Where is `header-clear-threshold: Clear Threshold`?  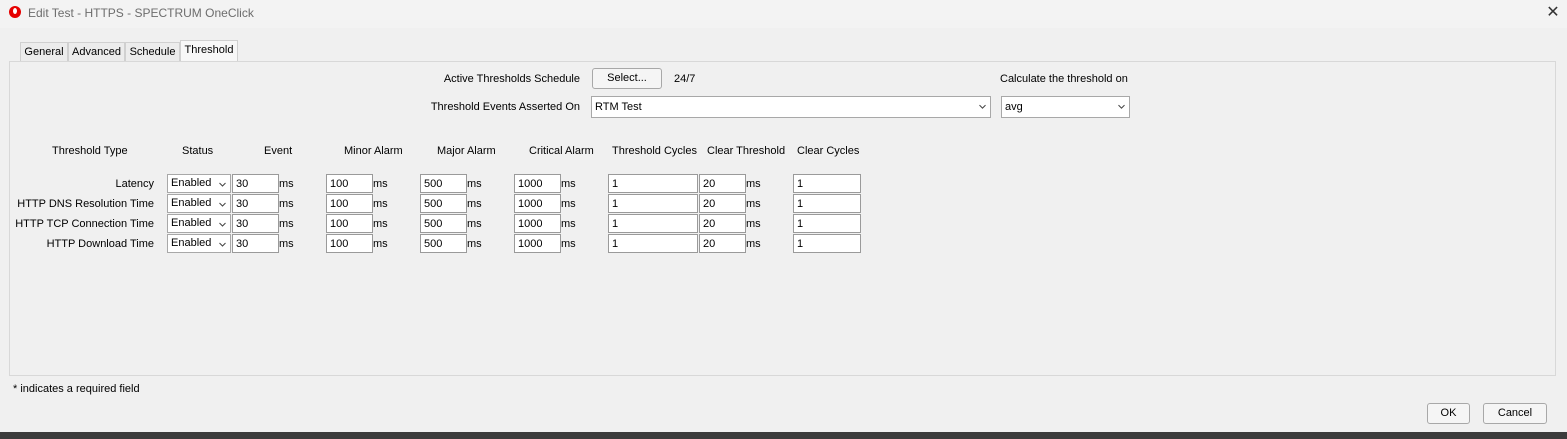
header-clear-threshold: Clear Threshold is located at coordinates (746, 151).